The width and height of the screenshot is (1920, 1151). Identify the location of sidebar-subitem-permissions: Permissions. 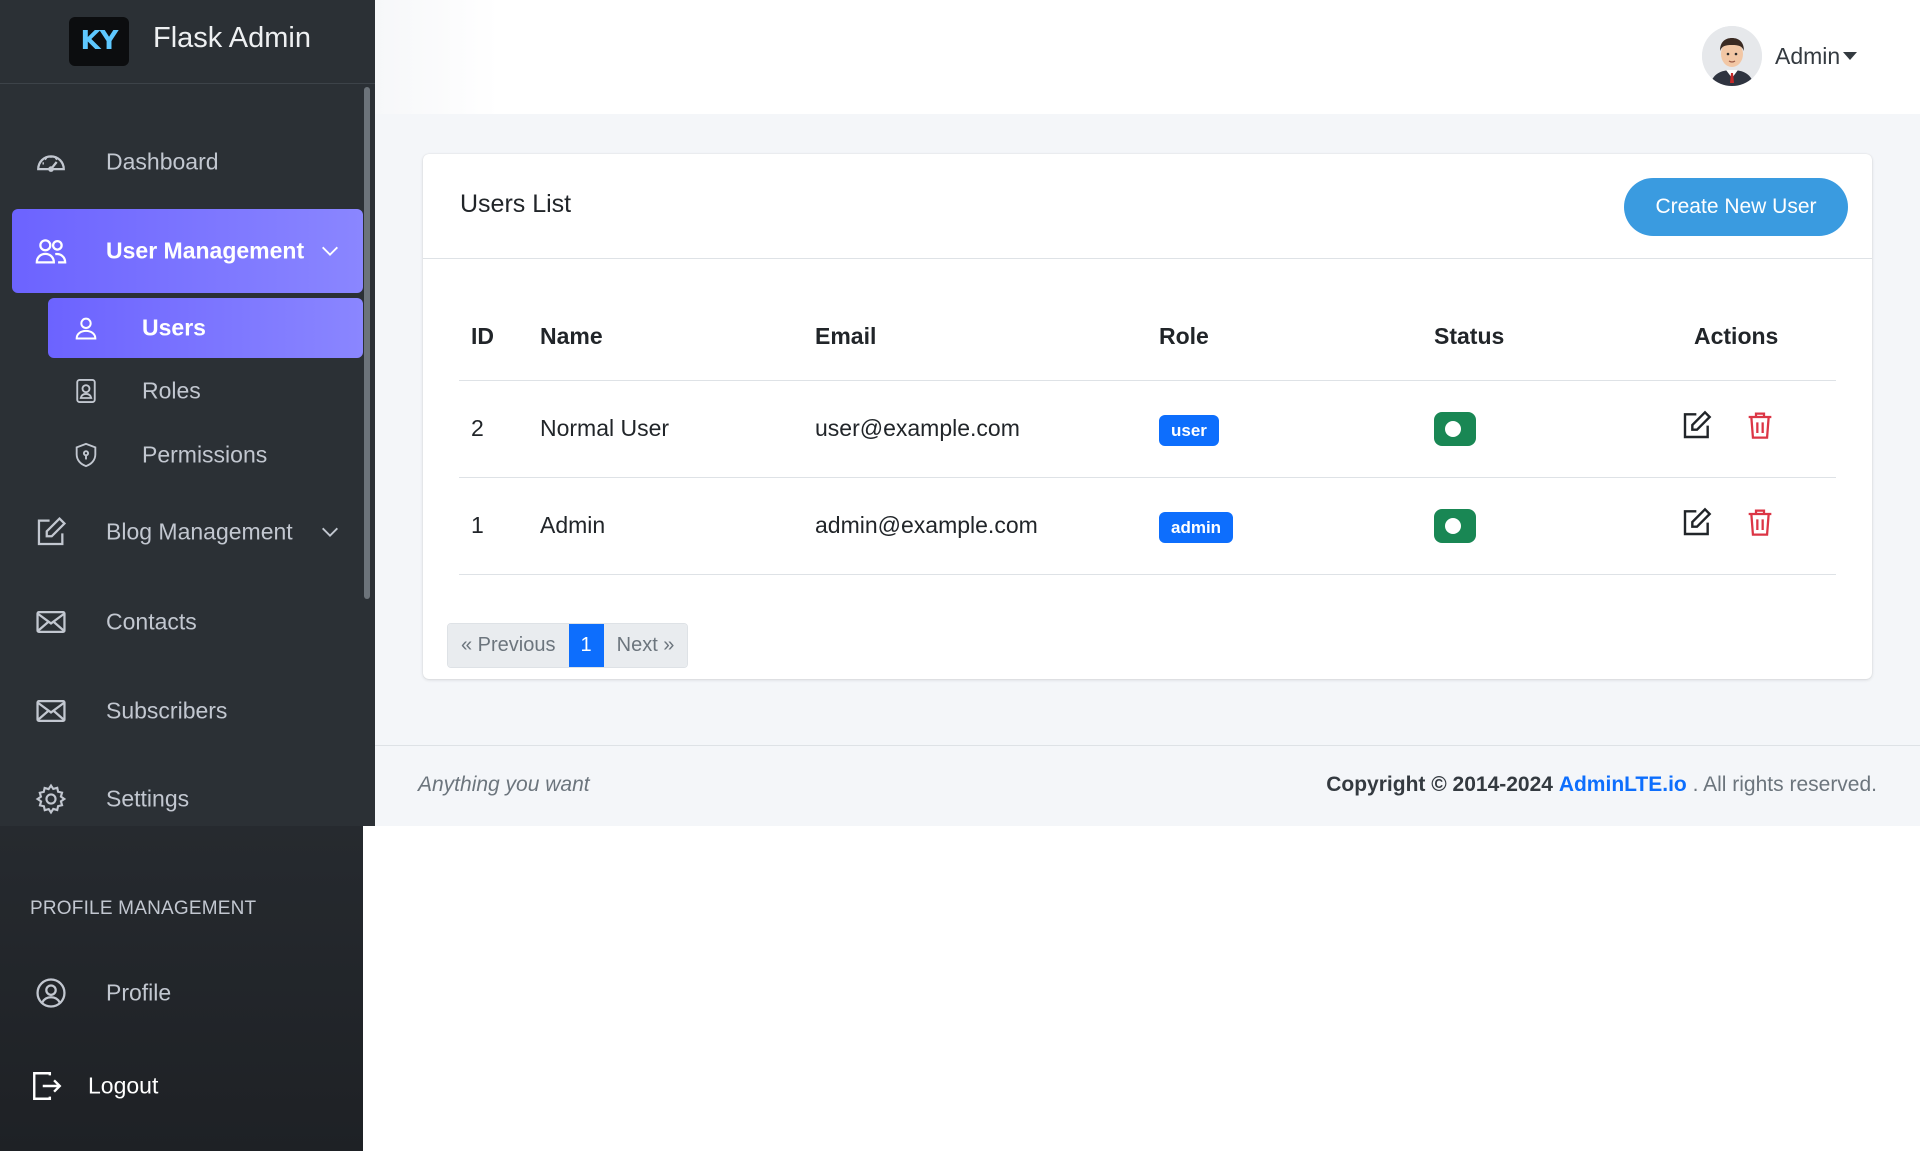
(205, 455).